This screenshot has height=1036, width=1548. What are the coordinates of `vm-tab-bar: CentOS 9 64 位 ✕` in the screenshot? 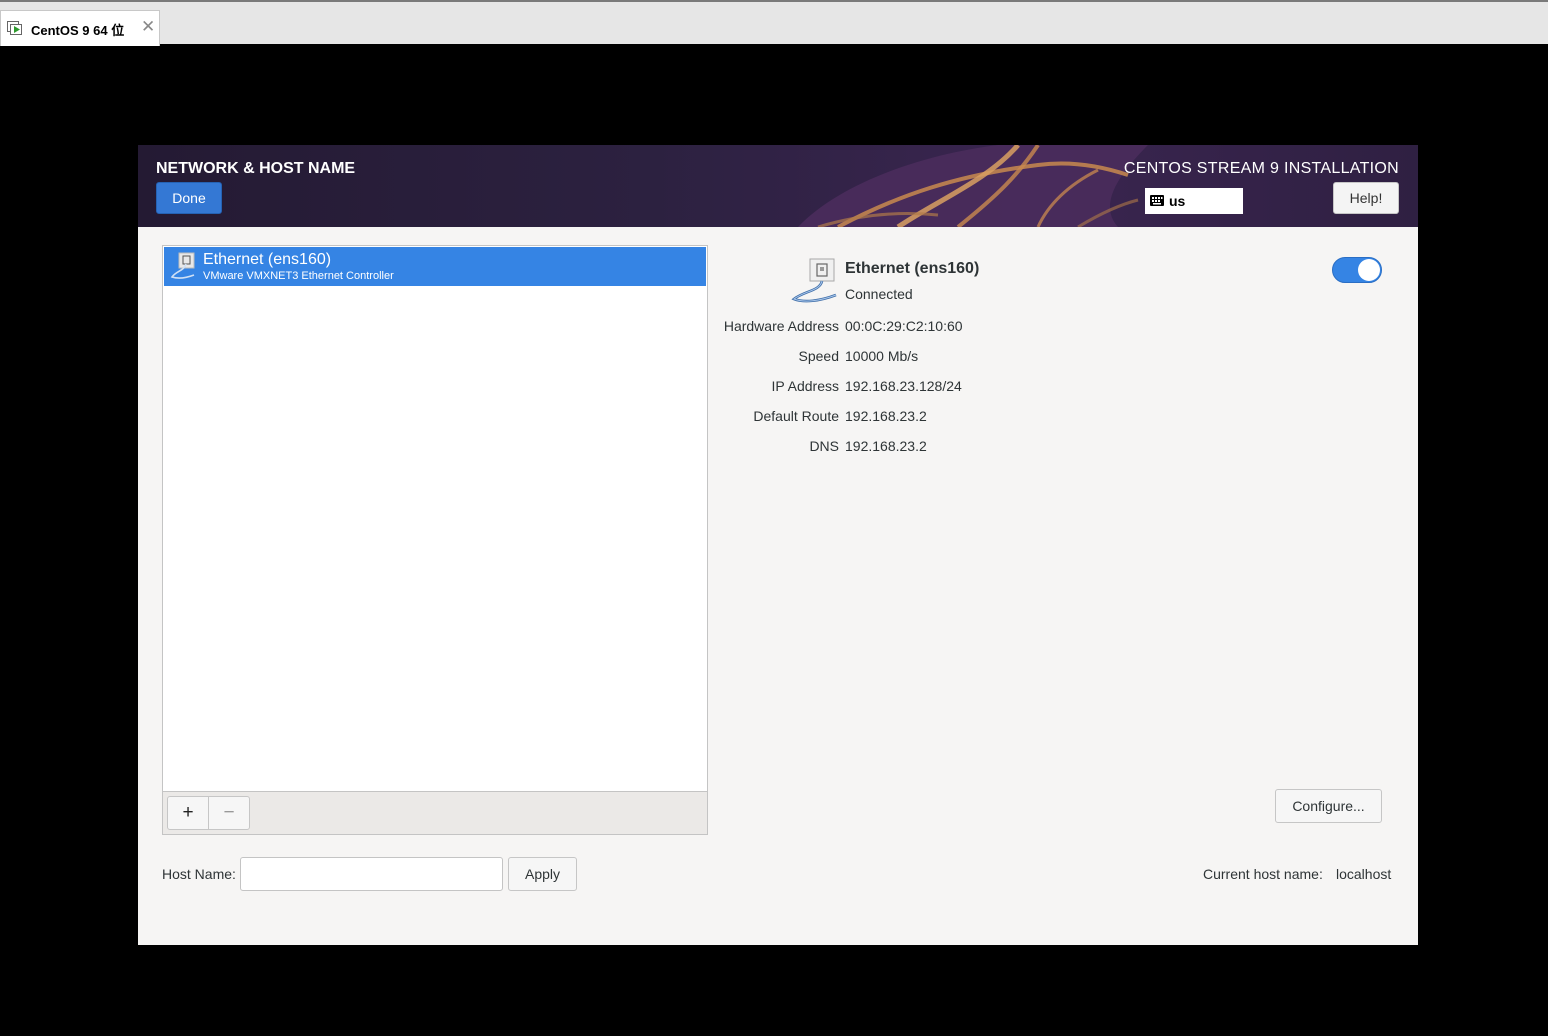 It's located at (774, 23).